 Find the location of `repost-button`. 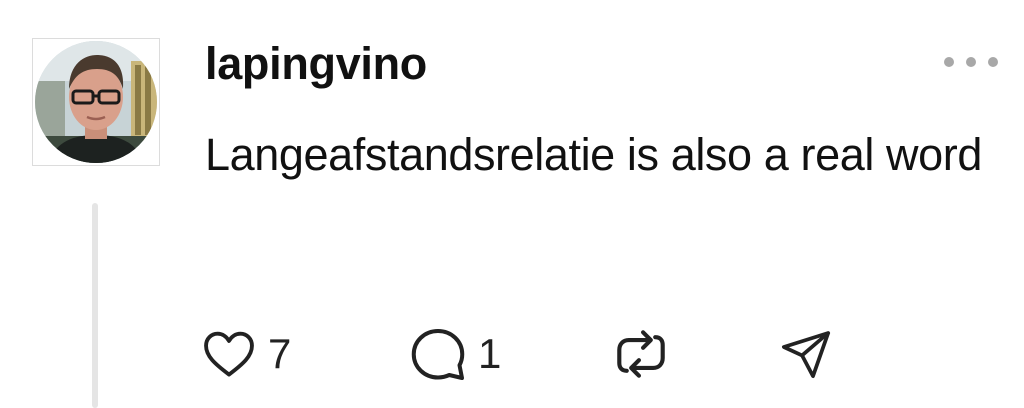

repost-button is located at coordinates (641, 354).